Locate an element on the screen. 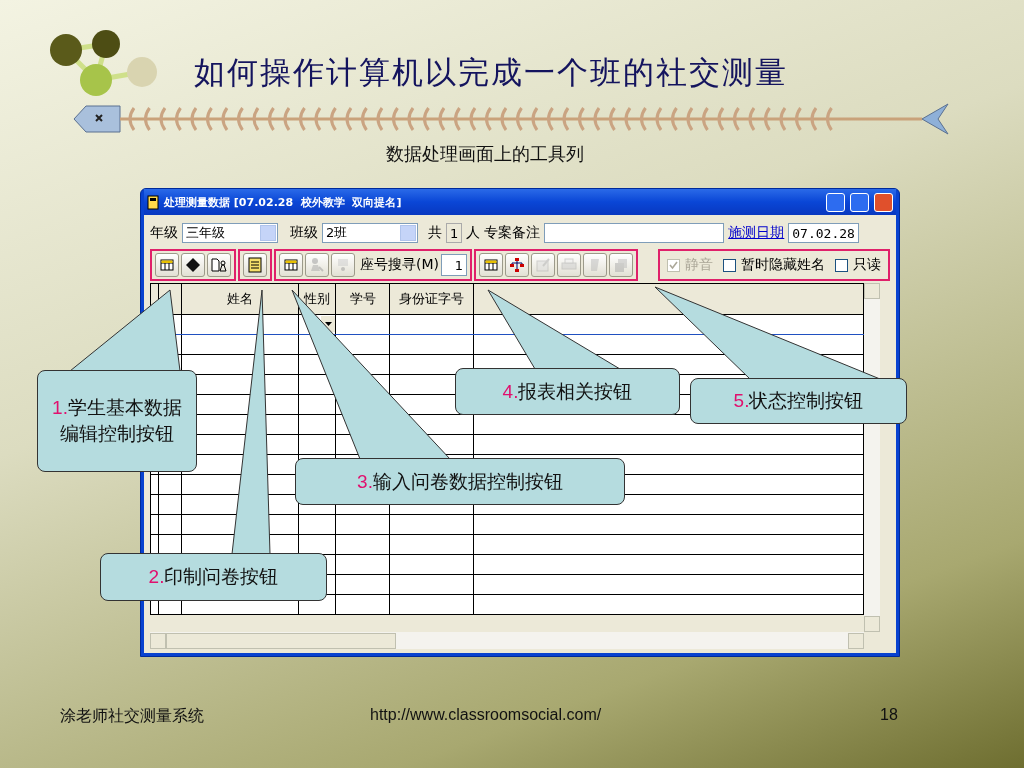  seat-number-field: 1 is located at coordinates (454, 265).